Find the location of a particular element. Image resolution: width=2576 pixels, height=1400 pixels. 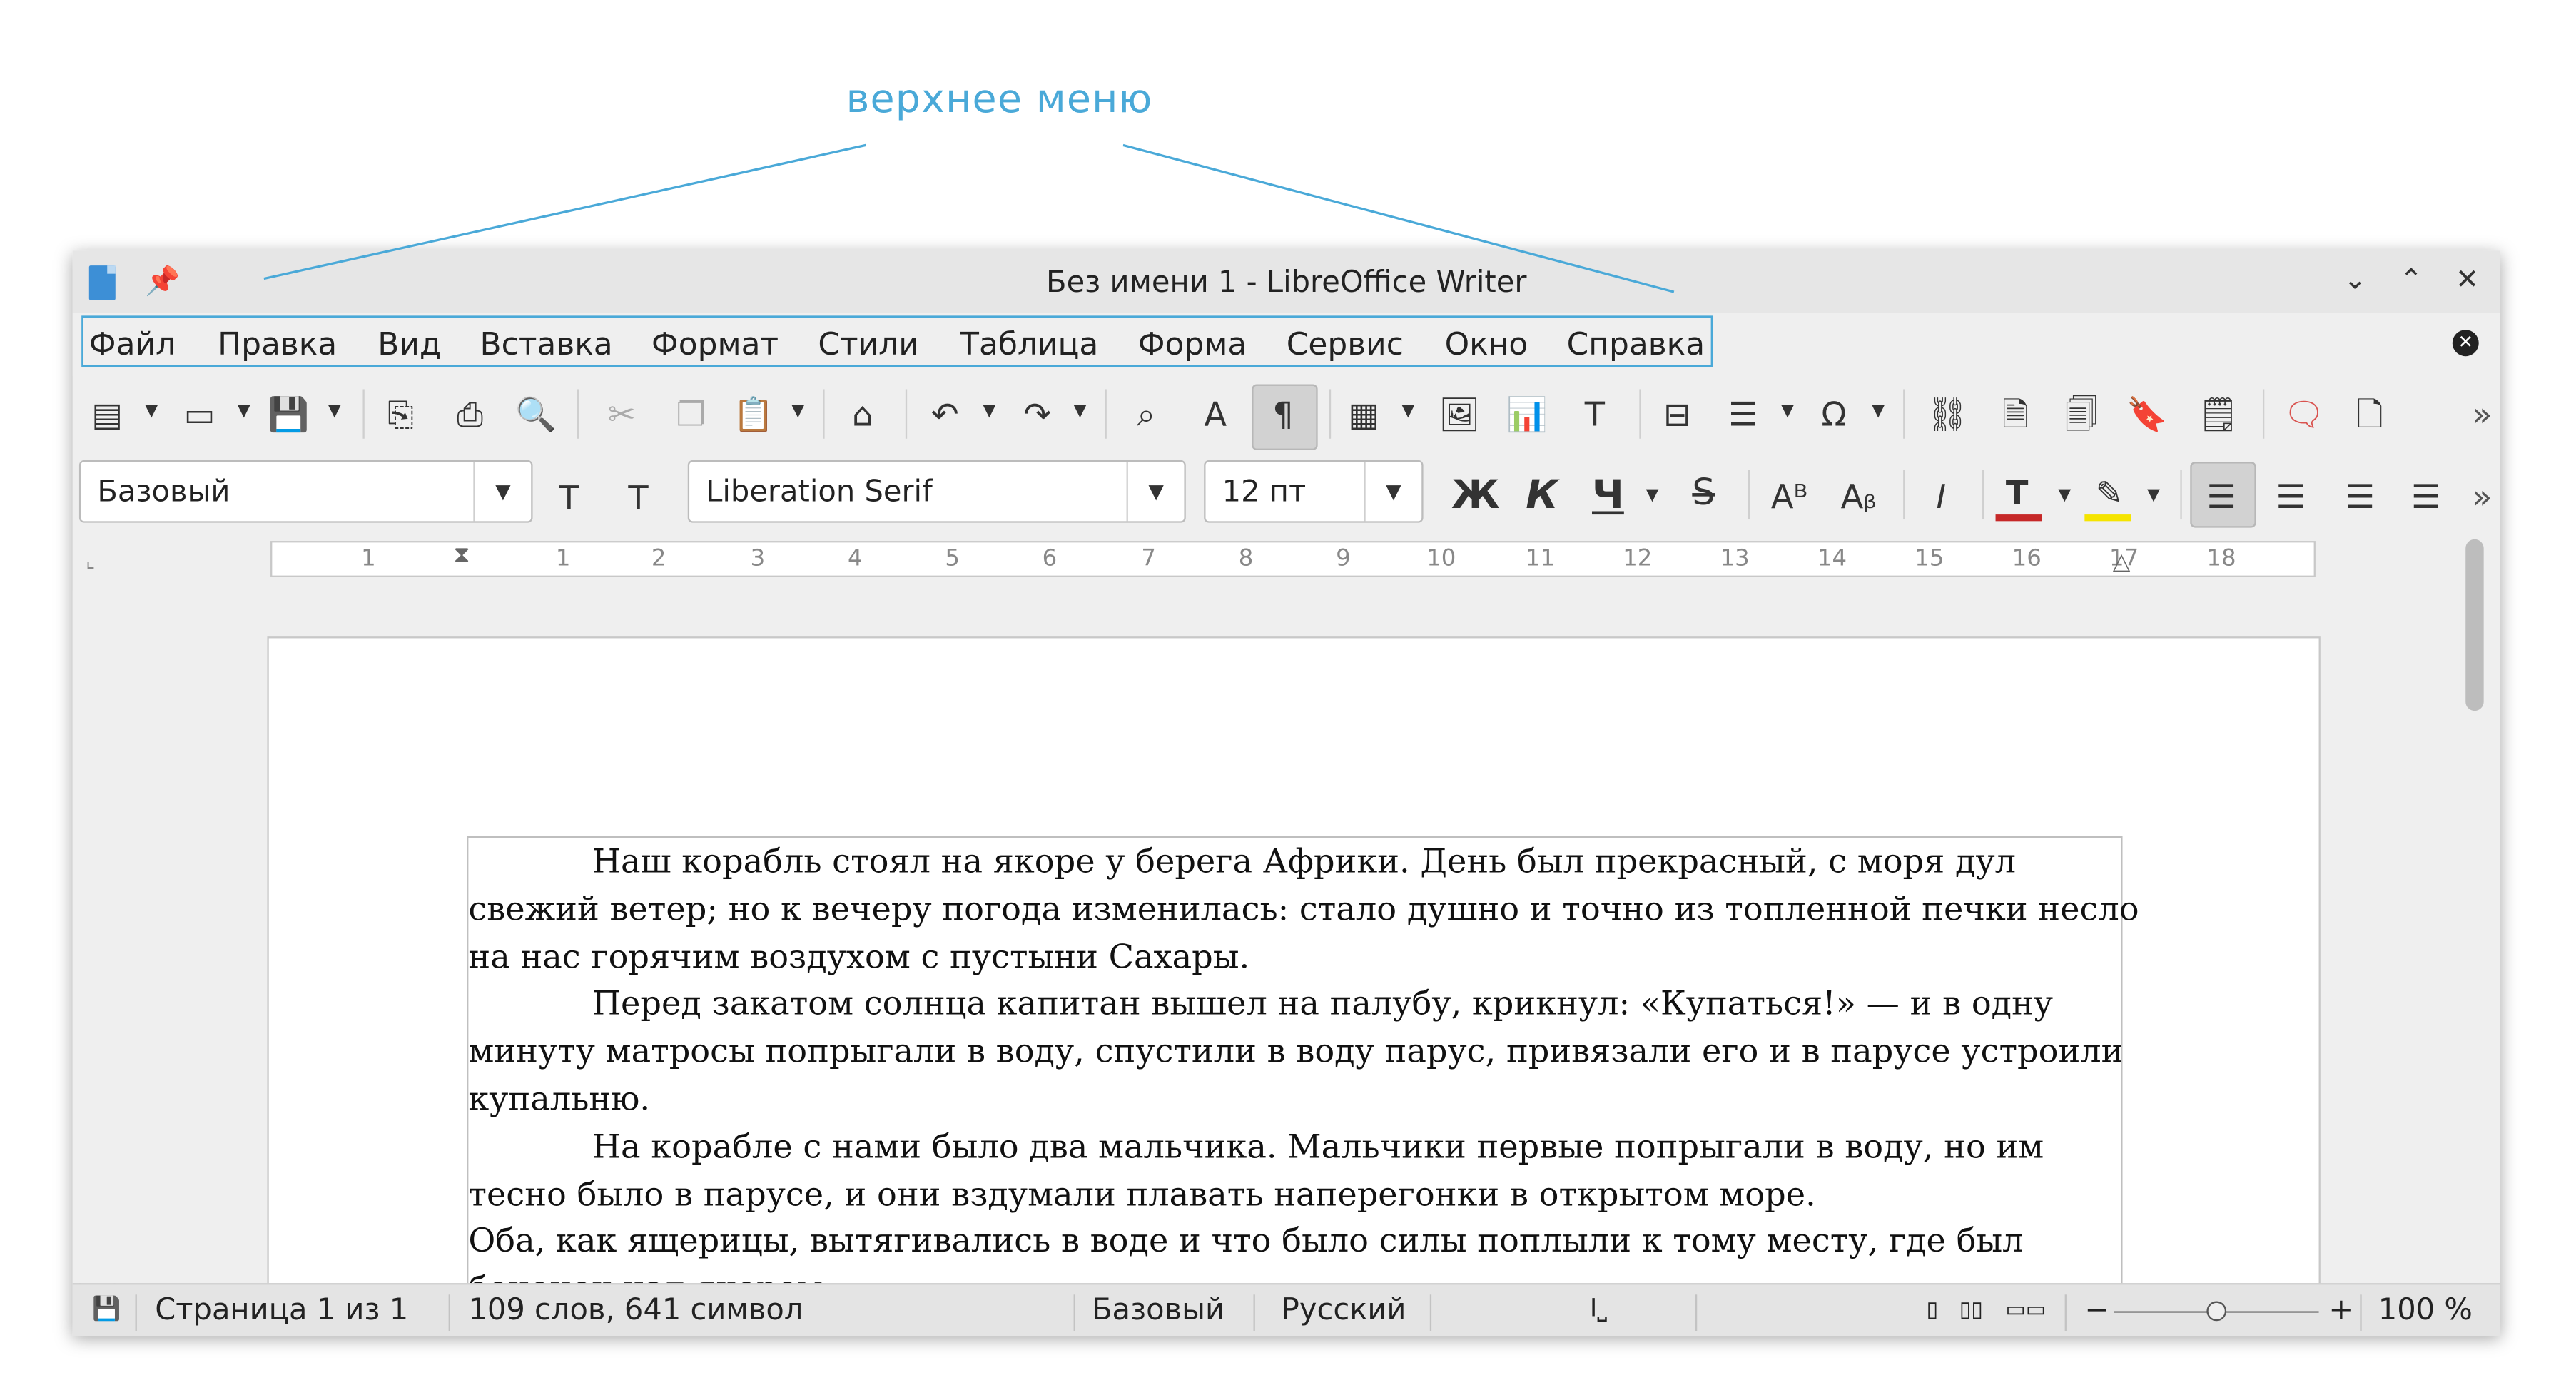

close-document-icon: ✕ is located at coordinates (2465, 343).